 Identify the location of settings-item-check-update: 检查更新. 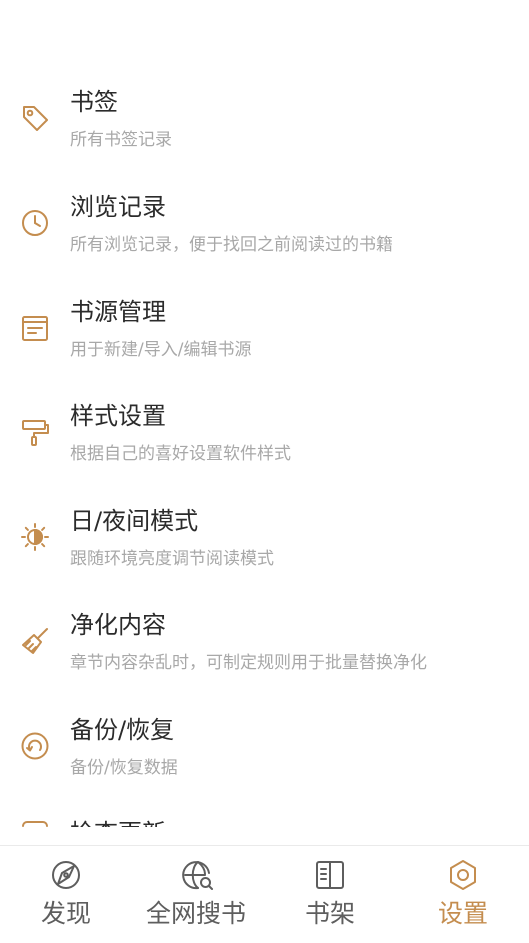
(264, 814).